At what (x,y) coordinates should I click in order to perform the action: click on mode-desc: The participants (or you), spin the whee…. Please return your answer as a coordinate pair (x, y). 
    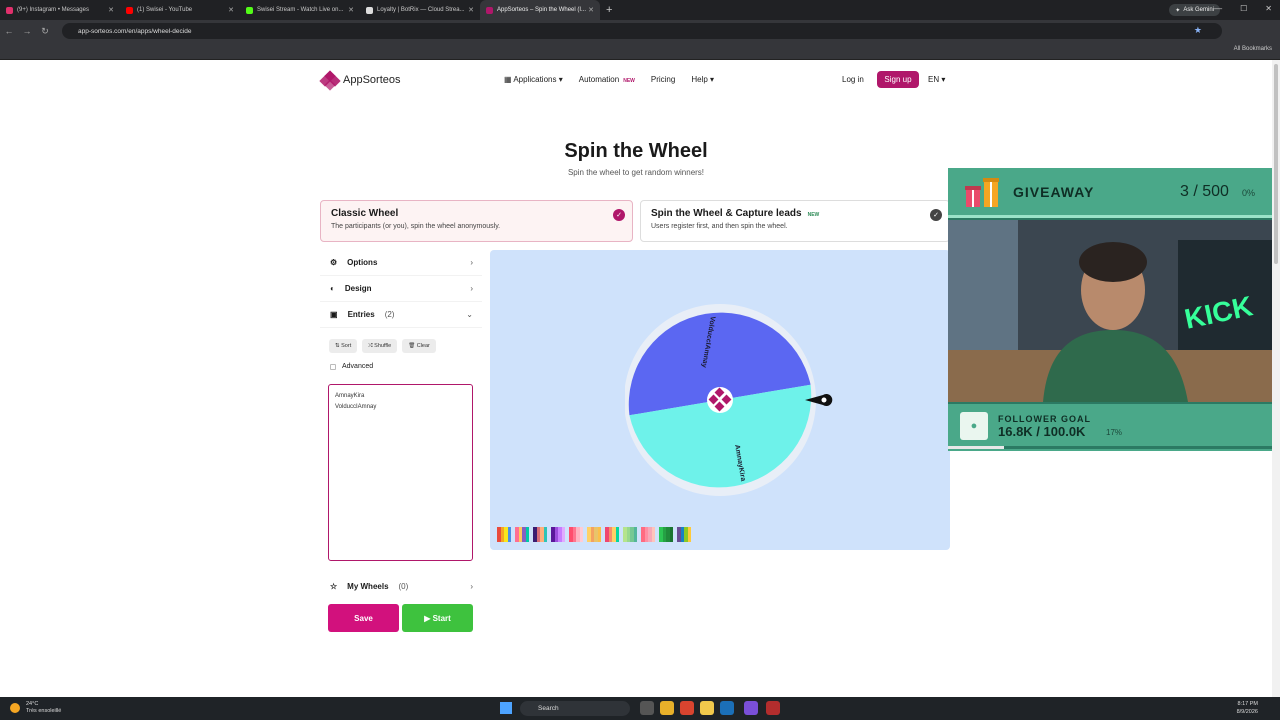
    Looking at the image, I should click on (416, 226).